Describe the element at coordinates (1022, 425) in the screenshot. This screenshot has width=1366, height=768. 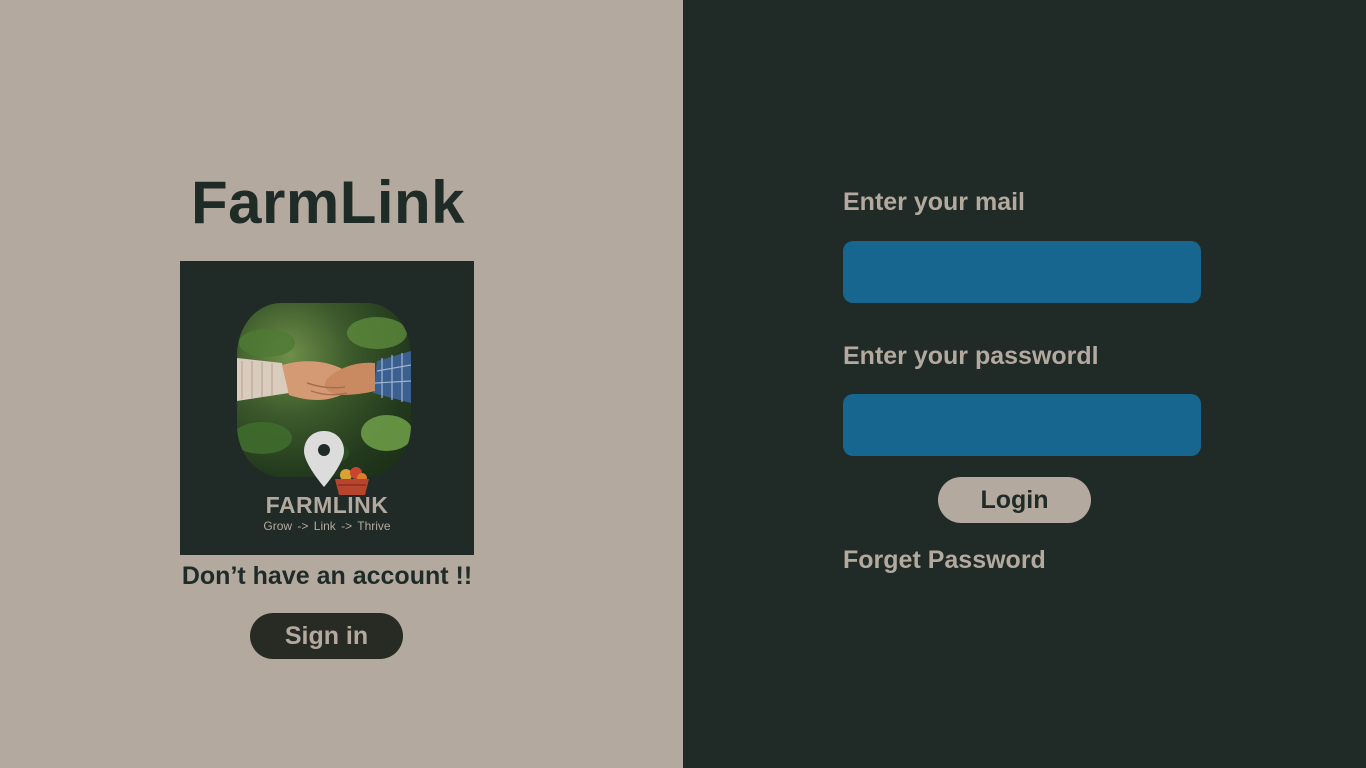
I see `password-field` at that location.